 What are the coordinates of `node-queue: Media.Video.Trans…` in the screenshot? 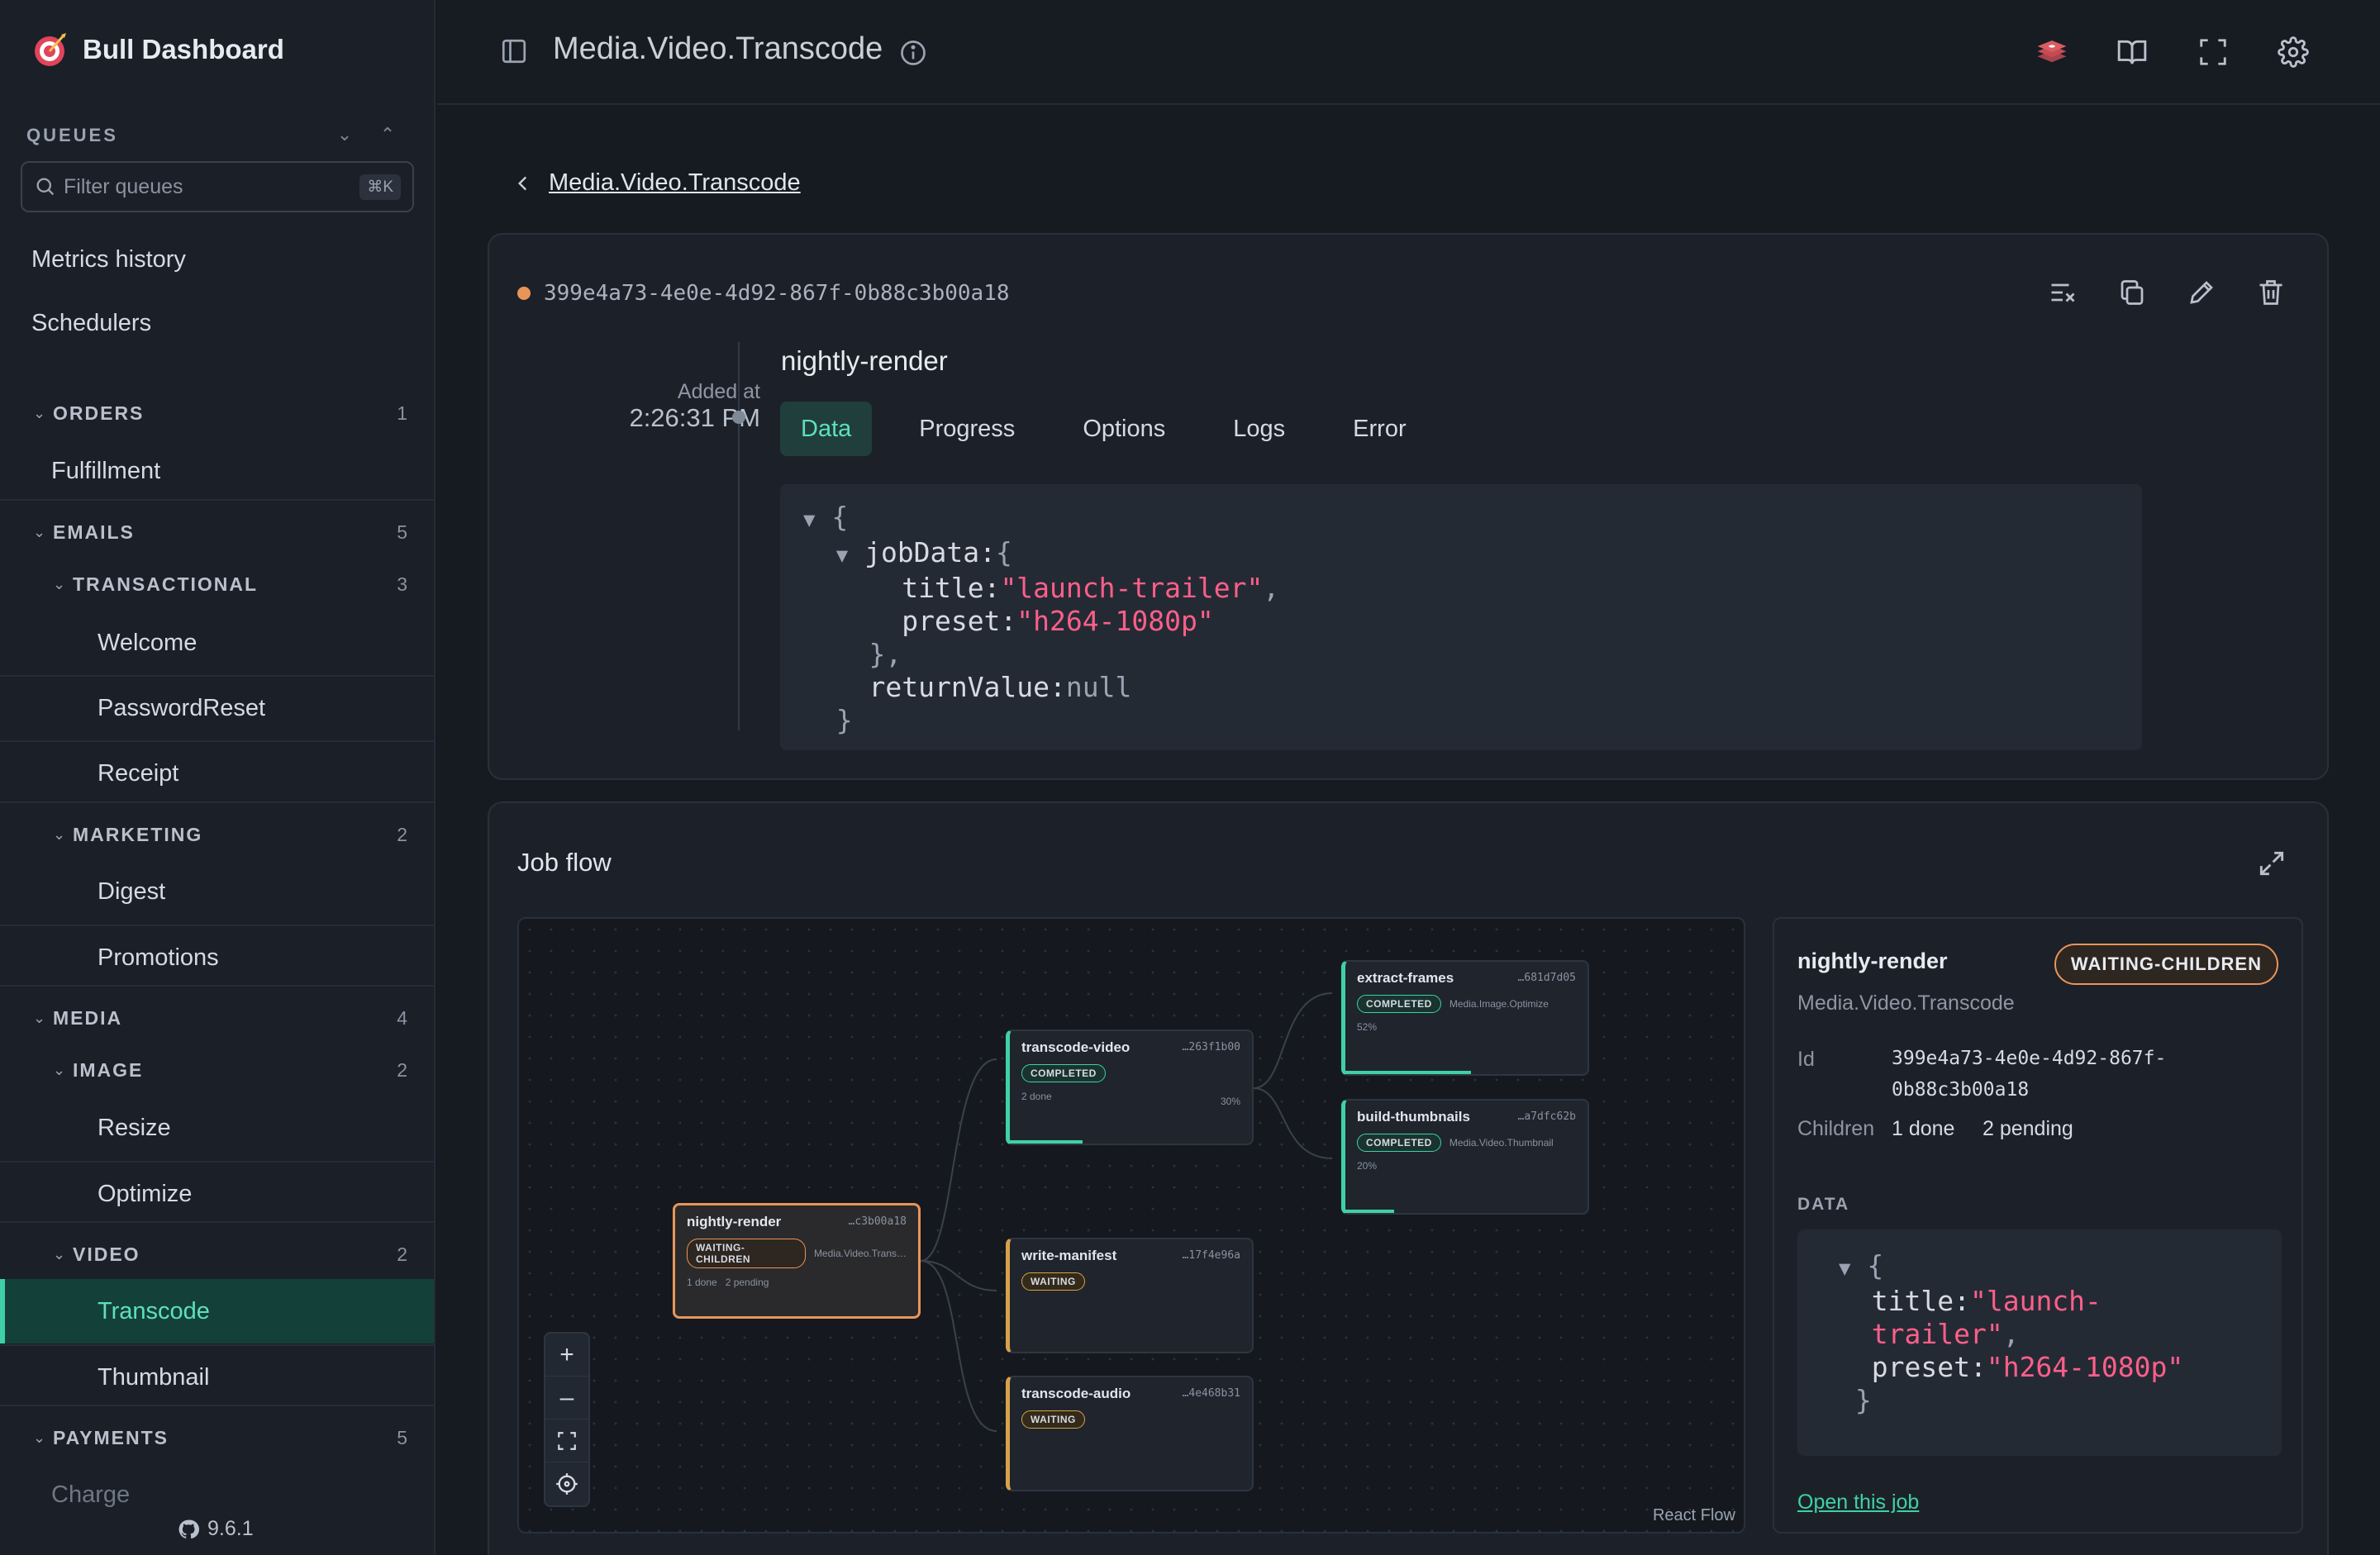 It's located at (860, 1253).